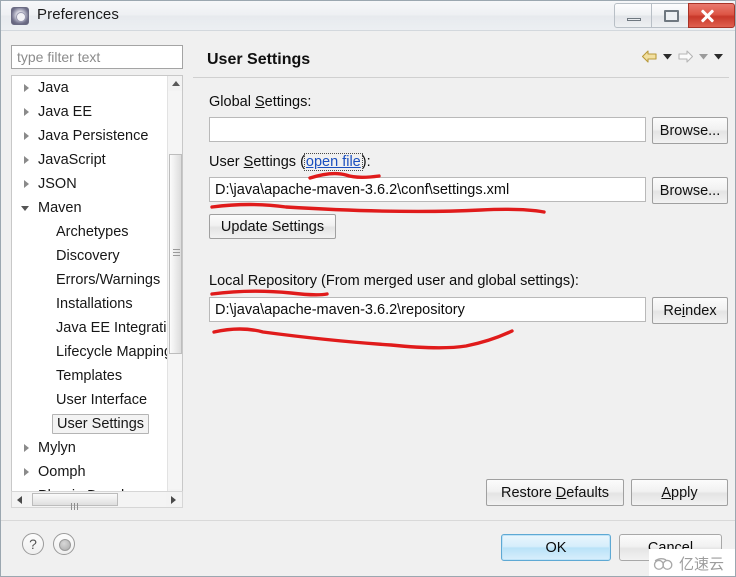 Image resolution: width=736 pixels, height=577 pixels. I want to click on tree-item-label: Mylyn, so click(57, 448).